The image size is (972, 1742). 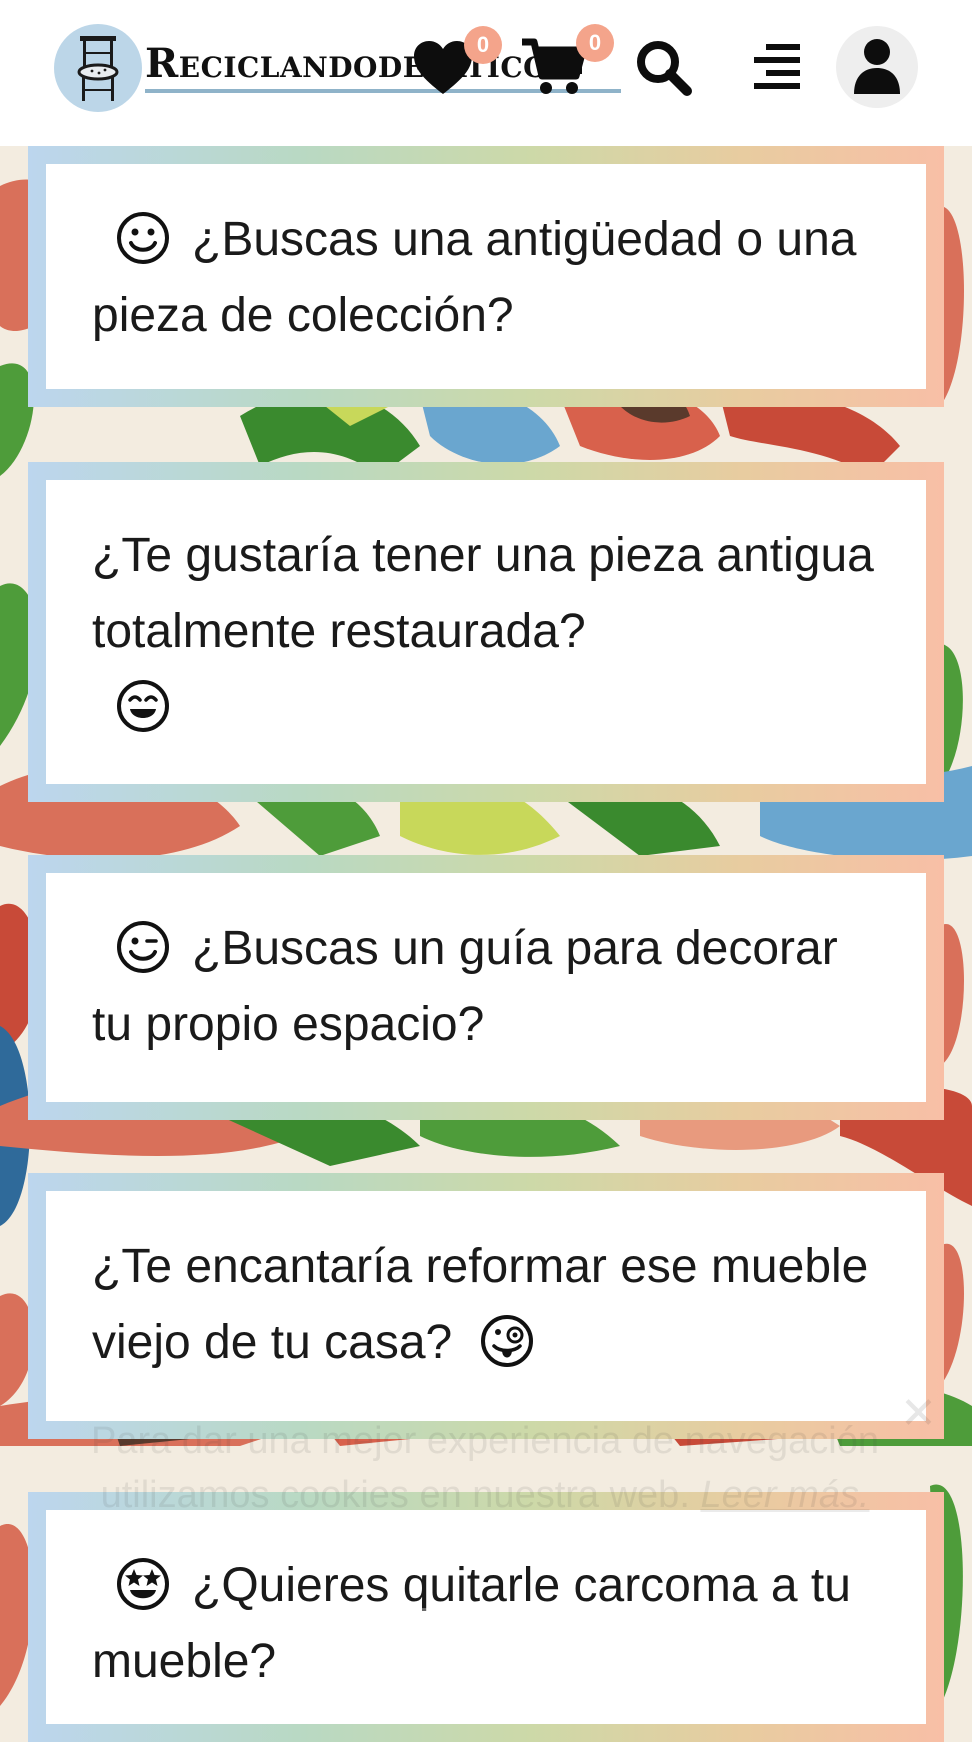 I want to click on chair-logo-icon, so click(x=98, y=68).